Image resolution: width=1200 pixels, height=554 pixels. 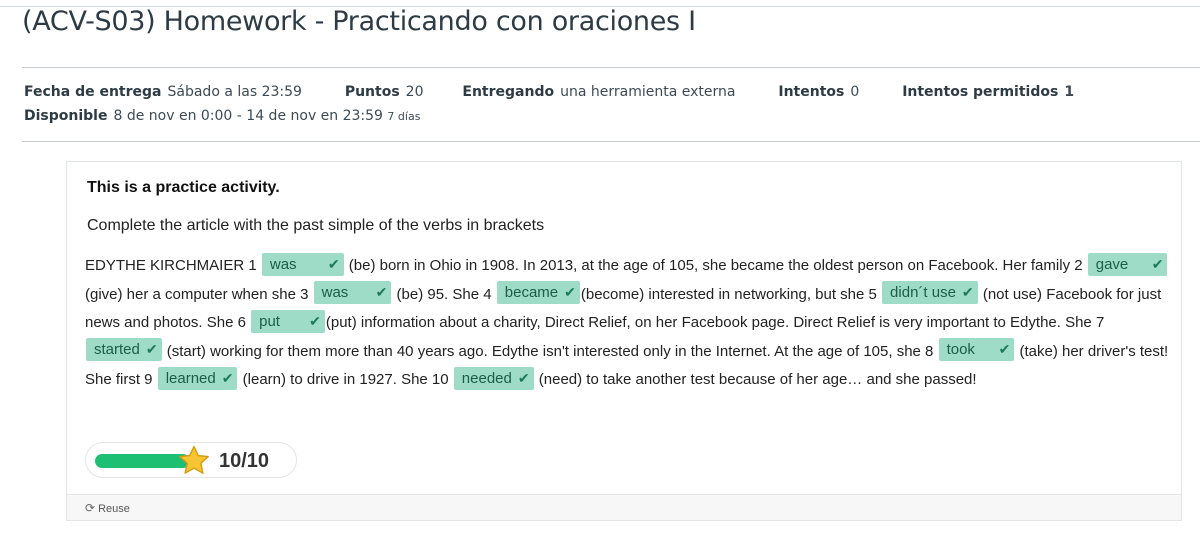 I want to click on submitting-value: una herramienta externa, so click(x=648, y=92).